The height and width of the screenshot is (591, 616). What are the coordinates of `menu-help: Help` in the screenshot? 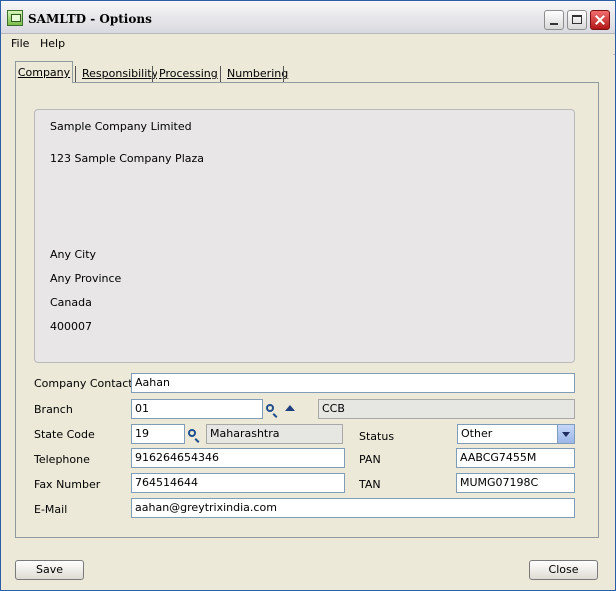 It's located at (52, 43).